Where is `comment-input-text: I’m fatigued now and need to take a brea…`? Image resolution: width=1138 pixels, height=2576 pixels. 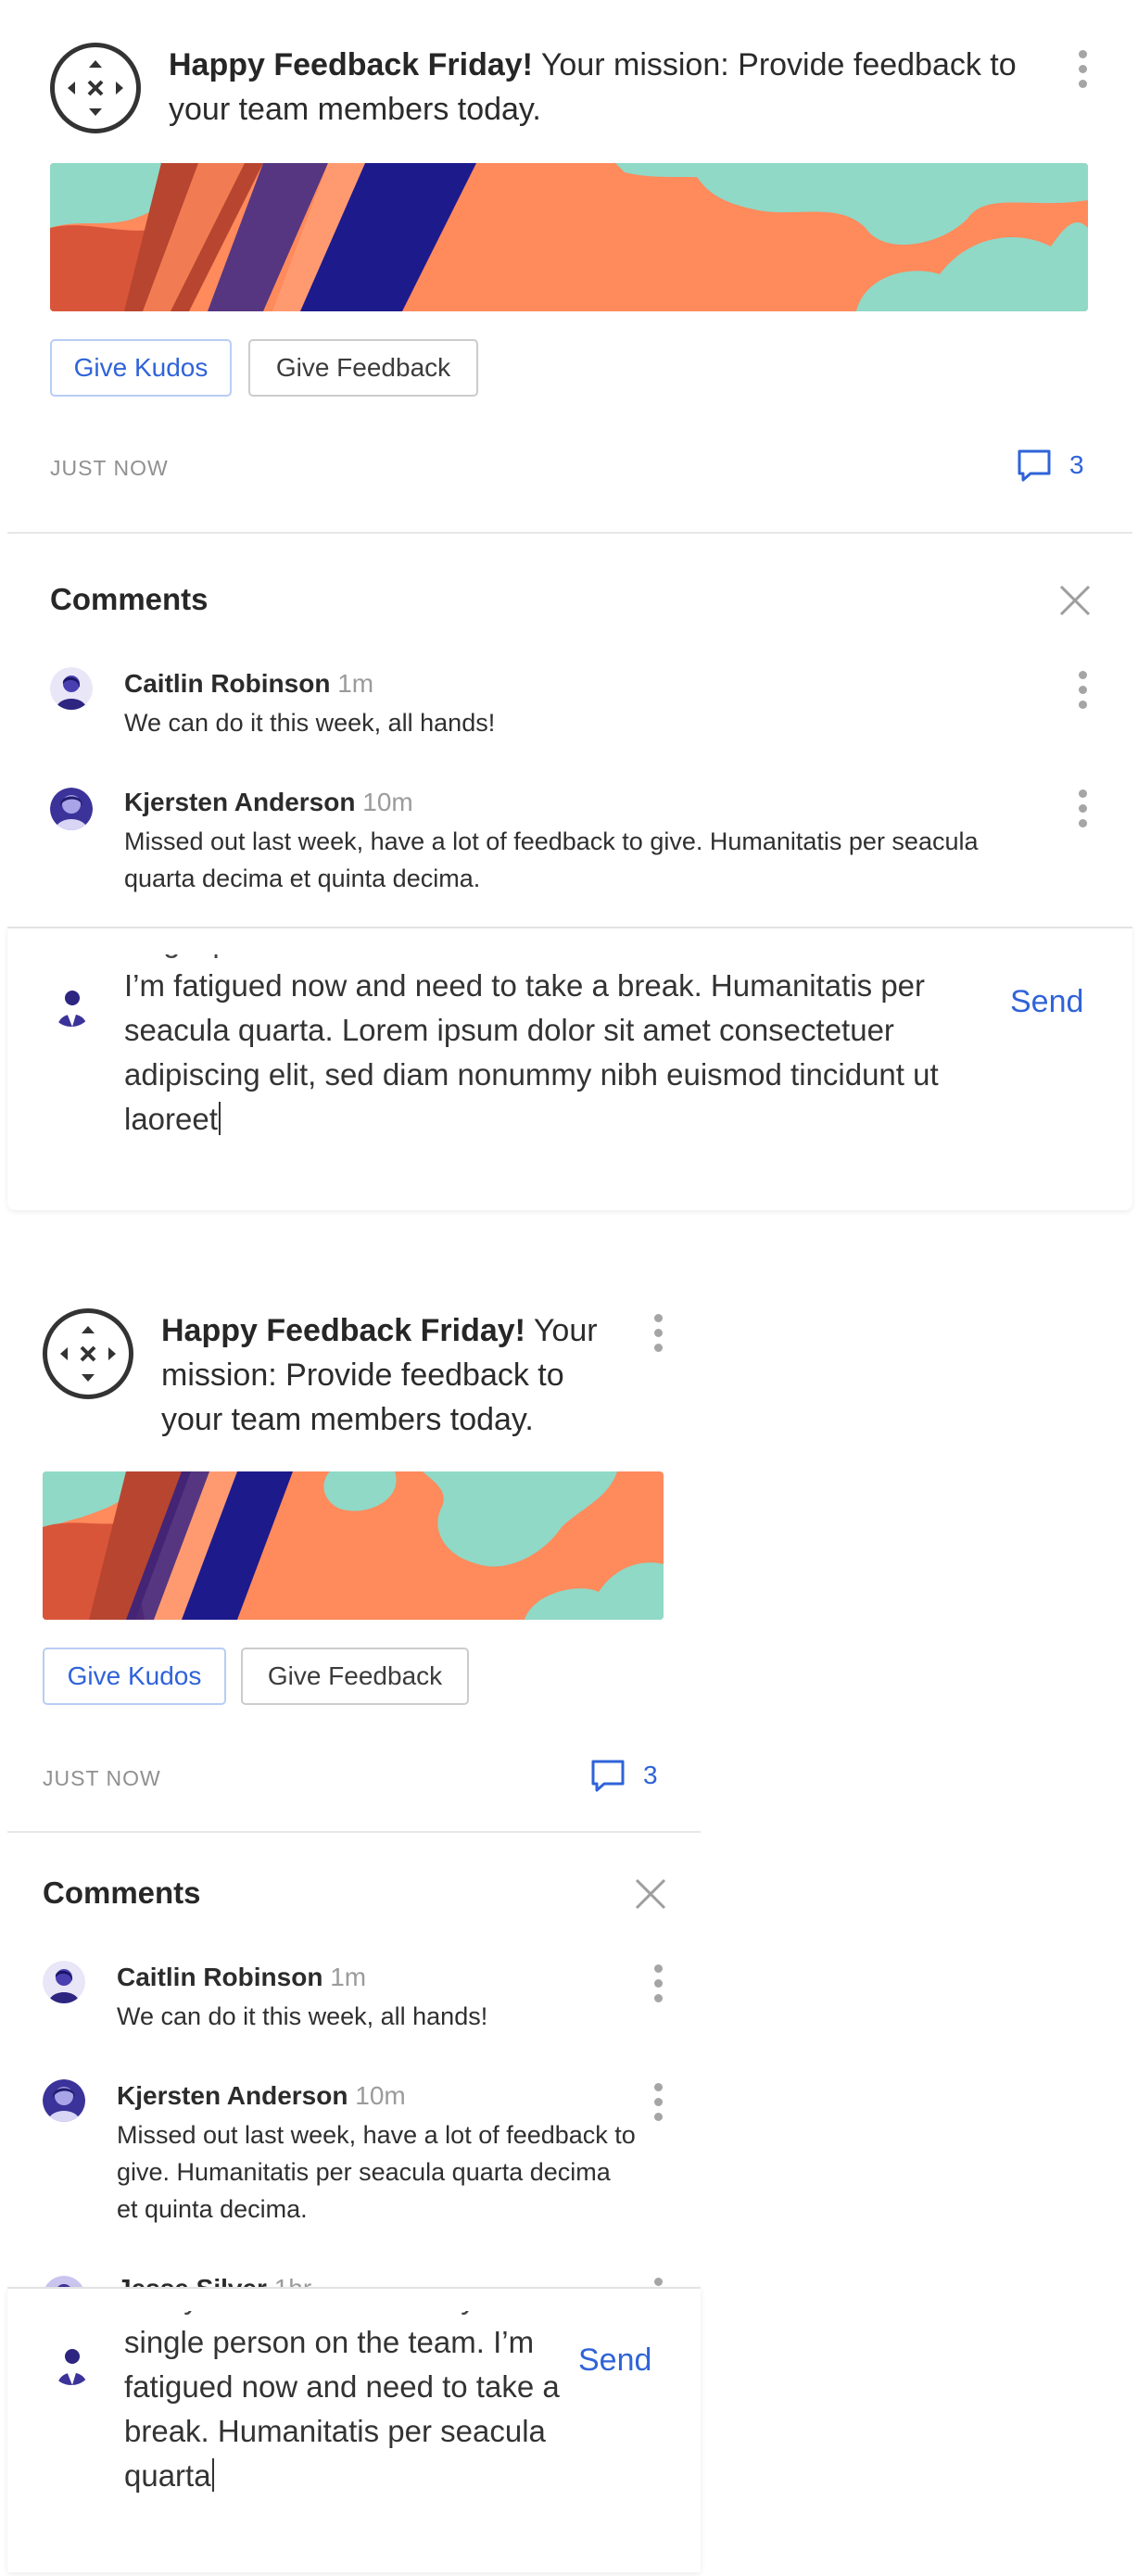 comment-input-text: I’m fatigued now and need to take a brea… is located at coordinates (531, 1052).